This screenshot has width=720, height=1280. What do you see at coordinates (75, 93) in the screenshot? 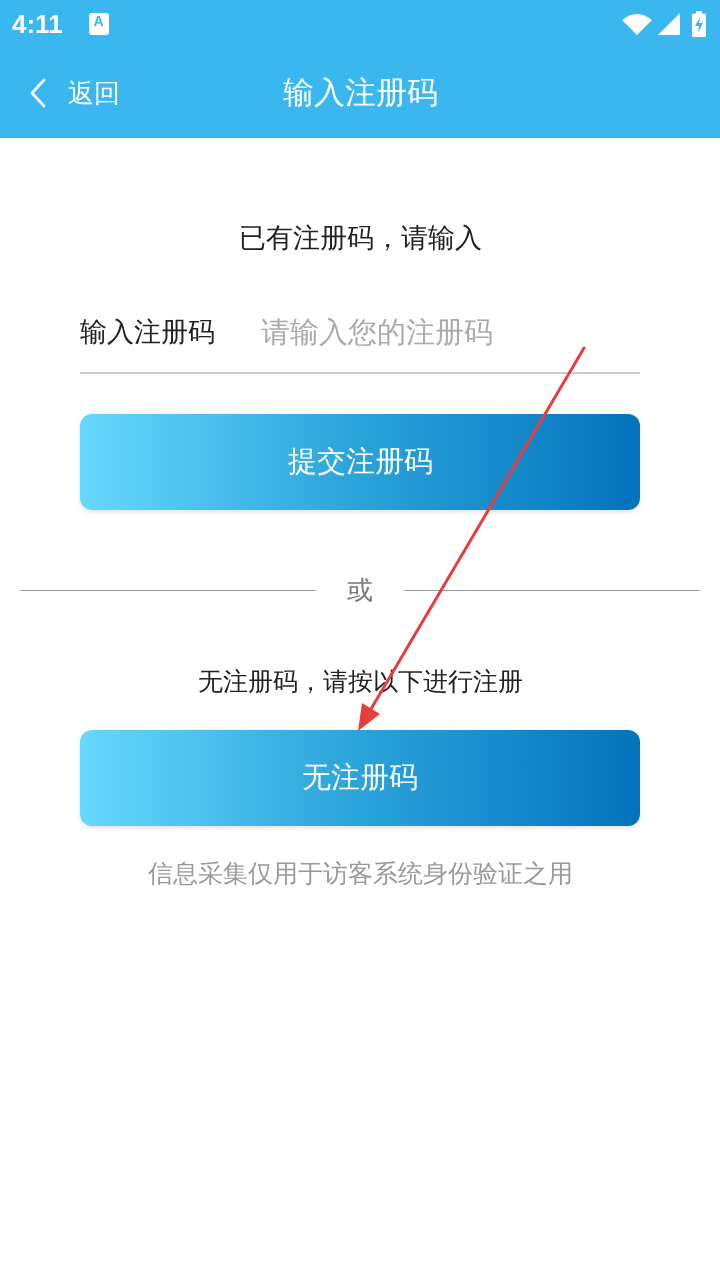
I see `back-button: 返回` at bounding box center [75, 93].